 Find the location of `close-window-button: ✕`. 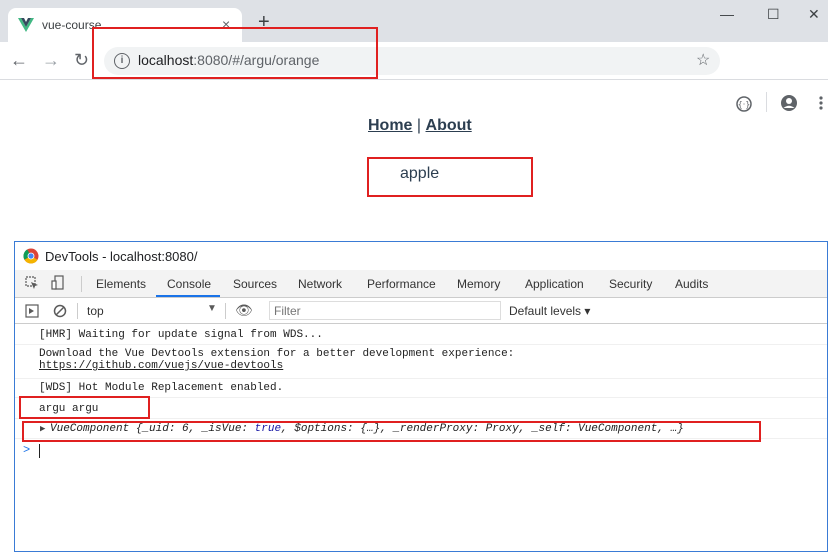

close-window-button: ✕ is located at coordinates (814, 14).